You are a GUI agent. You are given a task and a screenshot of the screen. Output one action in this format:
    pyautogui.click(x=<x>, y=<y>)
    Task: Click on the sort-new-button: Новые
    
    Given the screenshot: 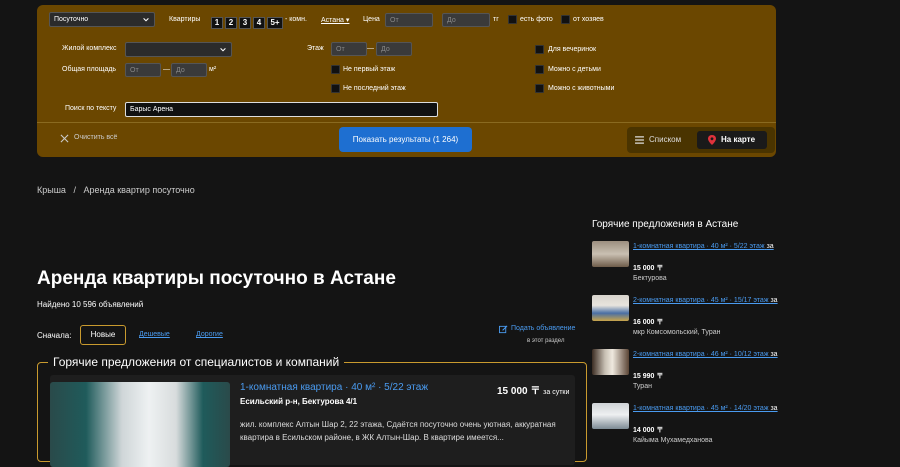 What is the action you would take?
    pyautogui.click(x=103, y=335)
    